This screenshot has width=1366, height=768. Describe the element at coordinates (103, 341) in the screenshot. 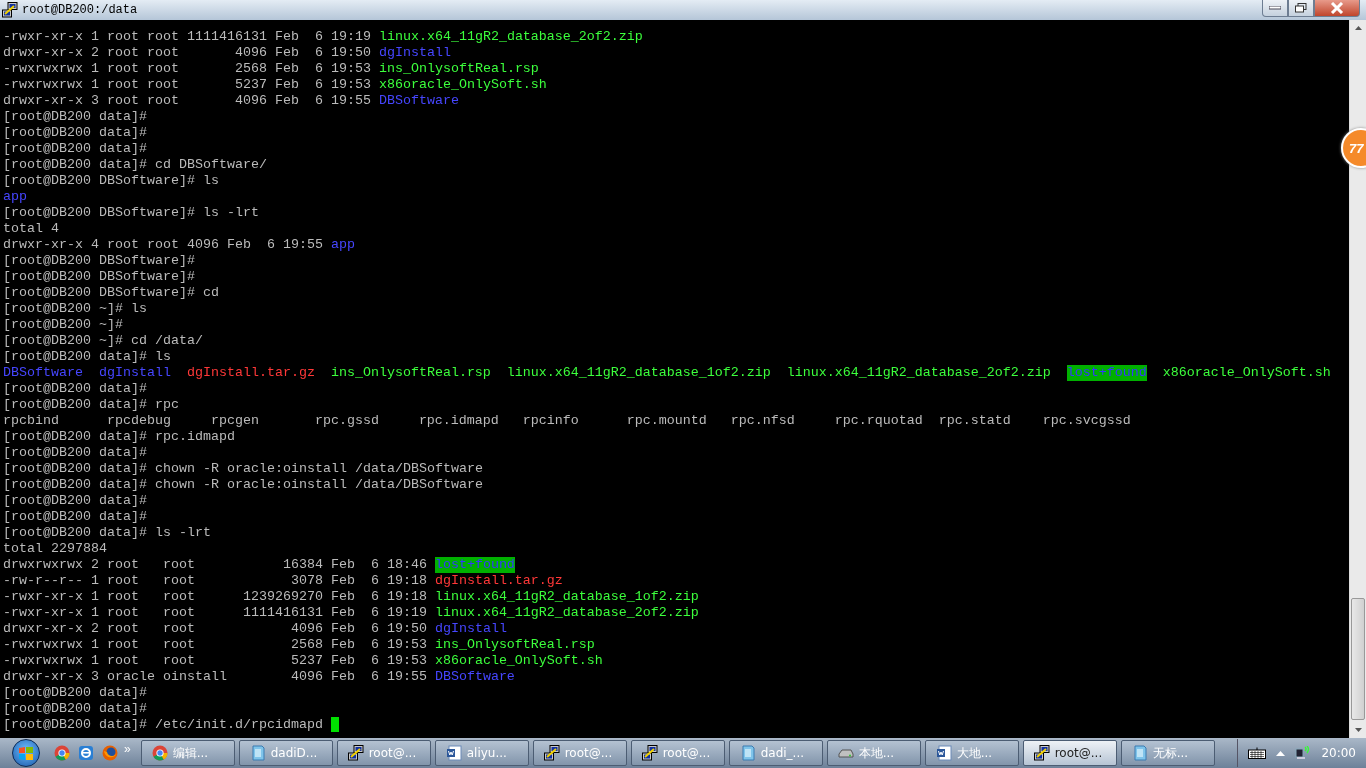

I see `terminal-text: [root@DB200 ~]# cd /data/` at that location.